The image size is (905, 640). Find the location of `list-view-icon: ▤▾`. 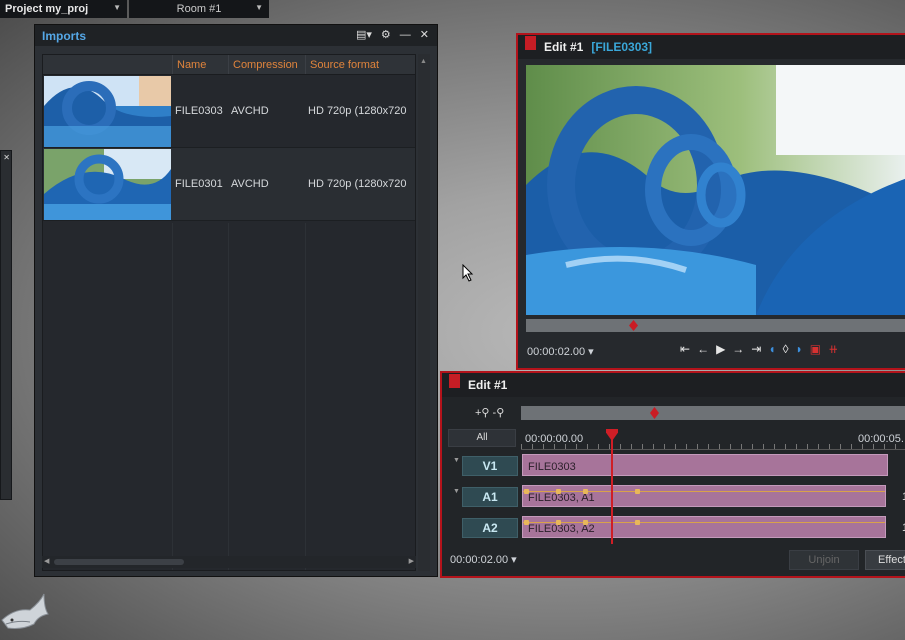

list-view-icon: ▤▾ is located at coordinates (364, 34).